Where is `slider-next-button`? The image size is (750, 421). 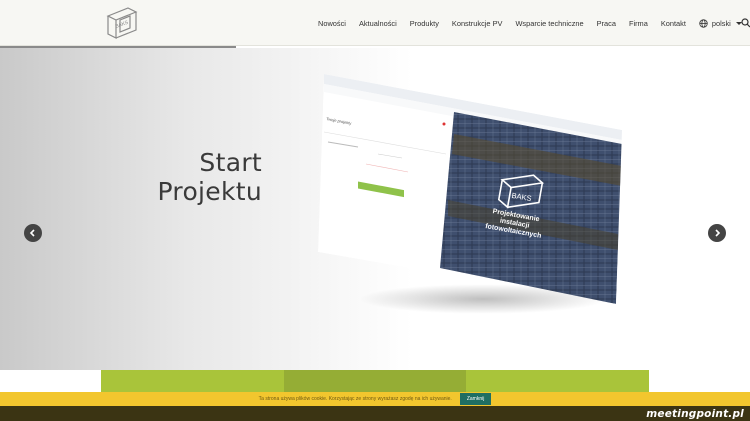 slider-next-button is located at coordinates (717, 233).